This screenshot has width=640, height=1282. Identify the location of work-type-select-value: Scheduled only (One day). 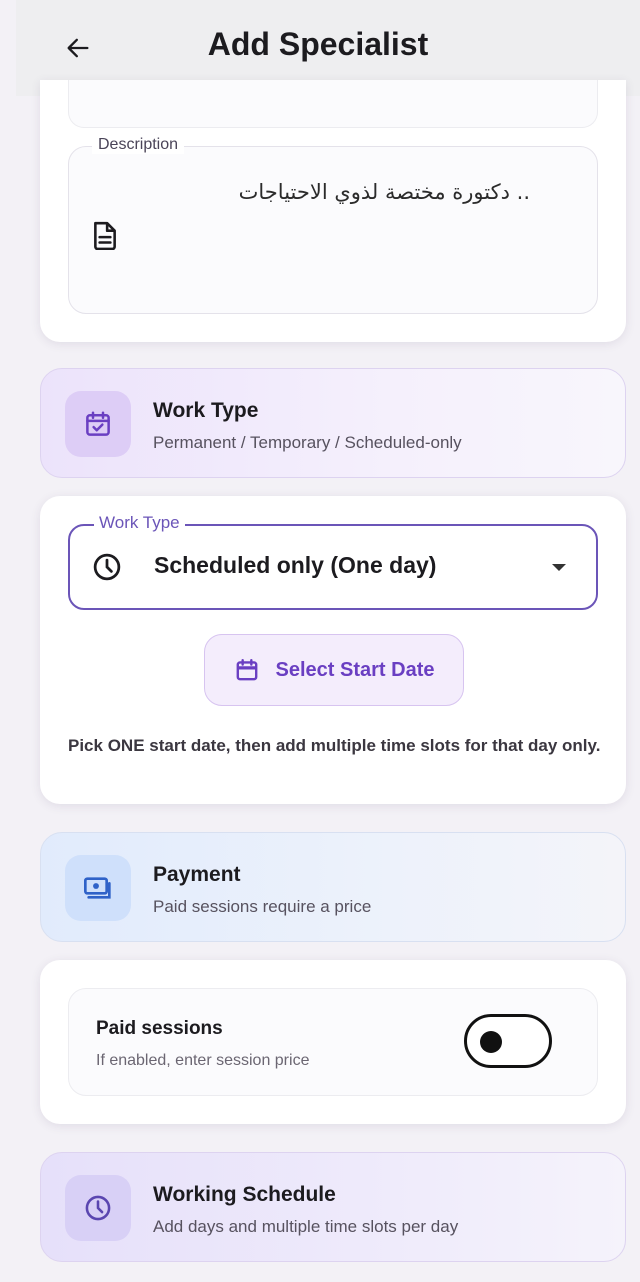
(295, 565).